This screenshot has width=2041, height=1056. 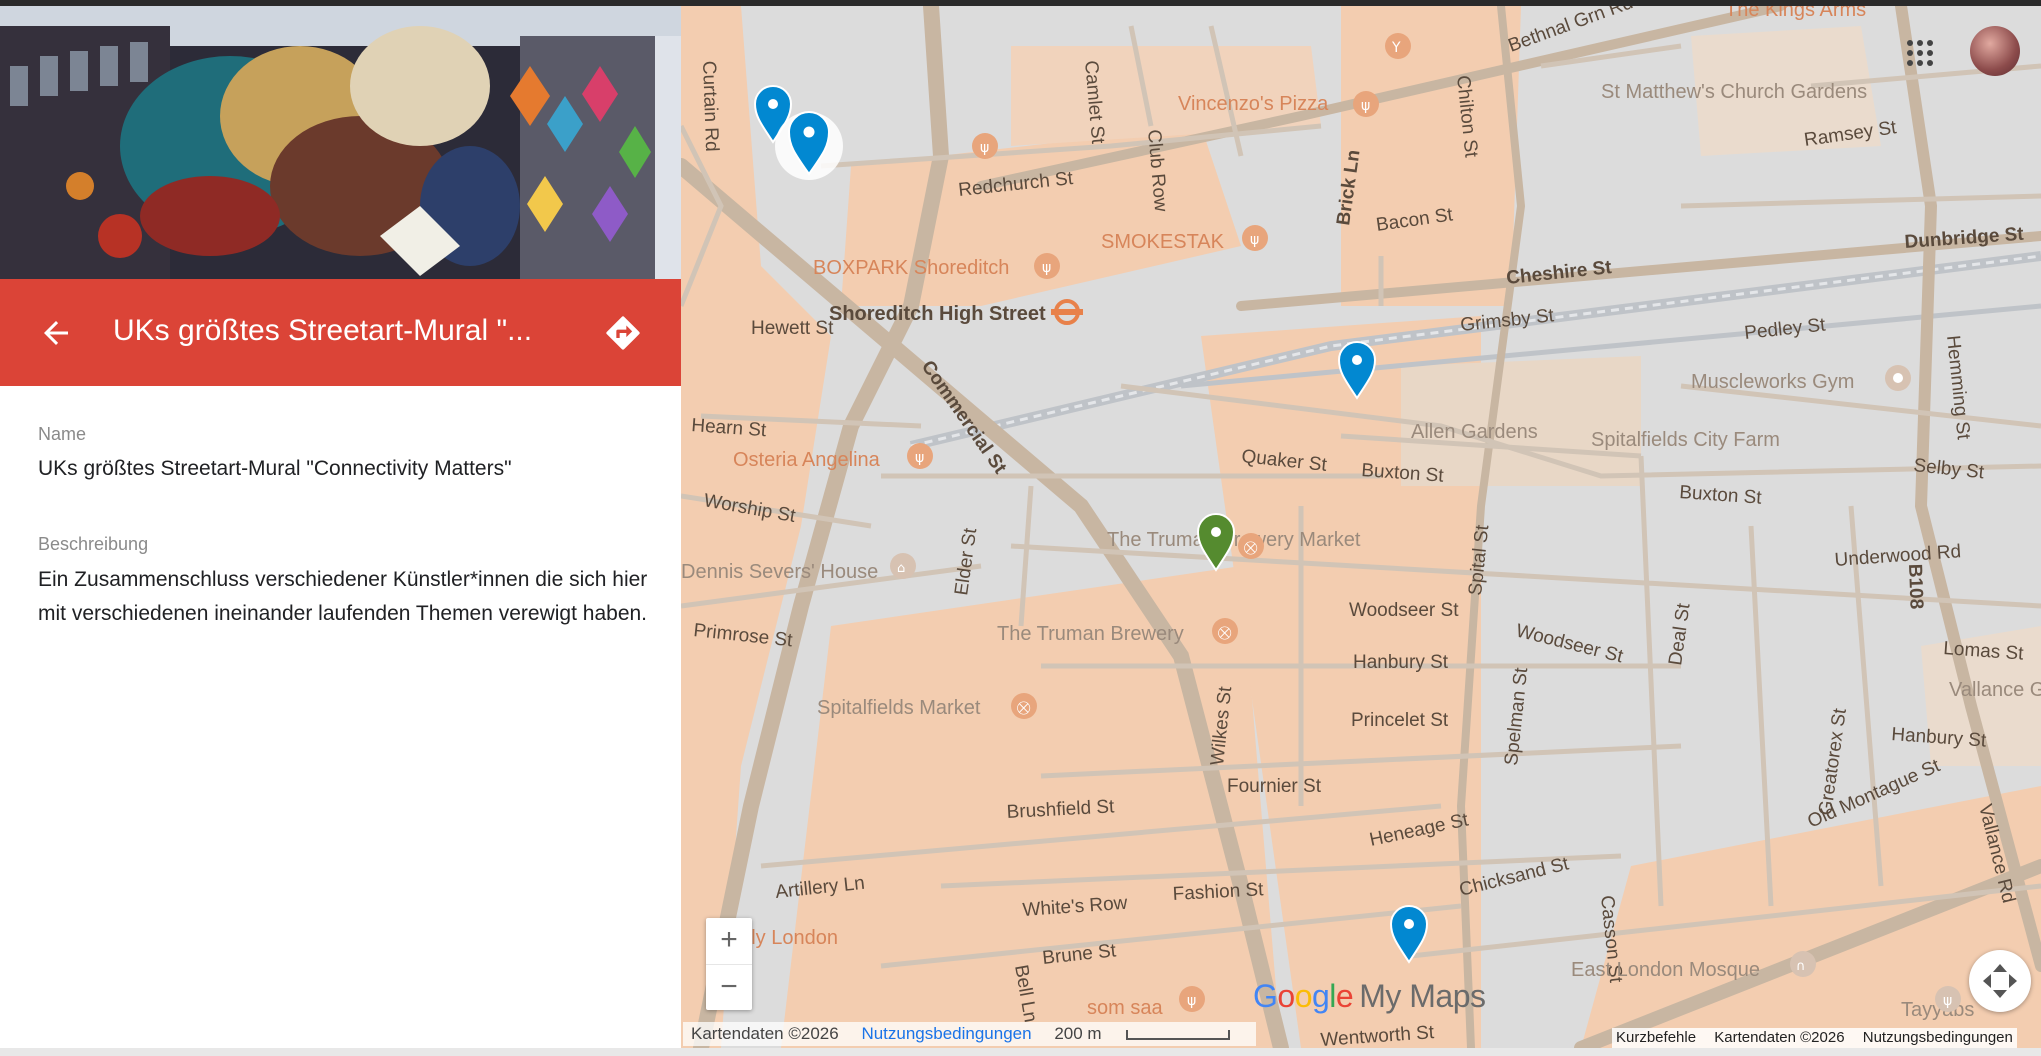 What do you see at coordinates (1915, 586) in the screenshot?
I see `street-label: B108` at bounding box center [1915, 586].